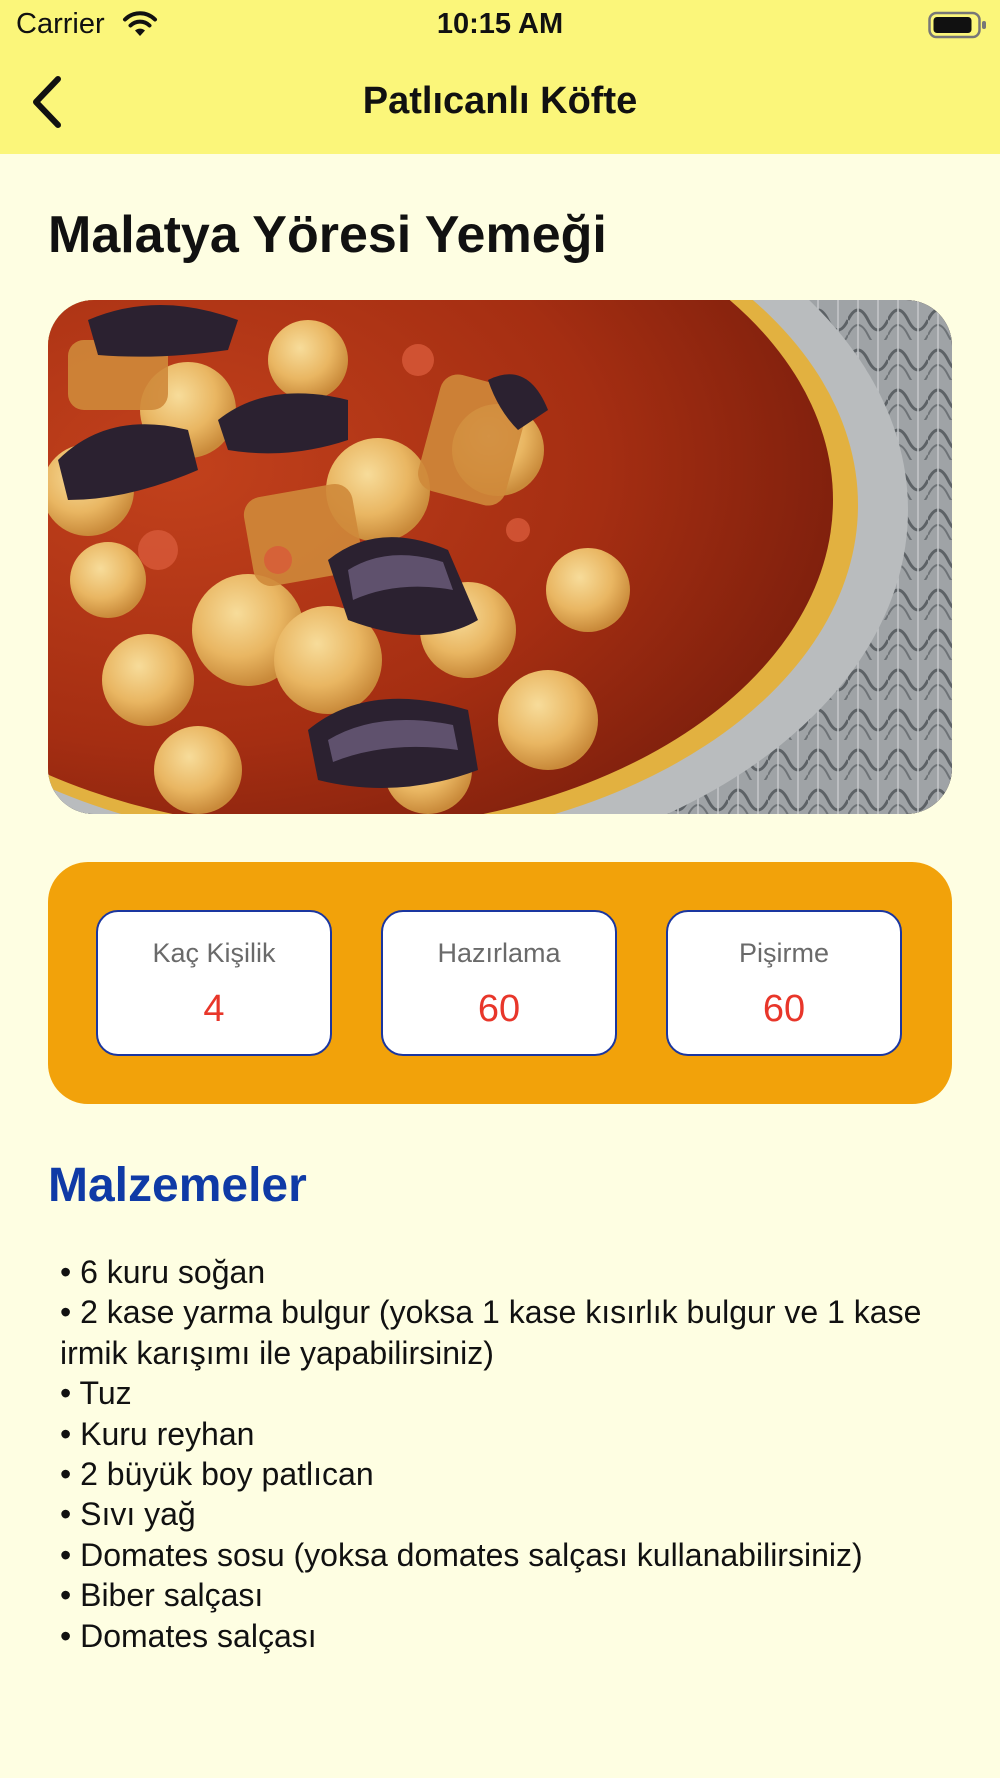 This screenshot has width=1000, height=1778. Describe the element at coordinates (783, 953) in the screenshot. I see `cook-time-label: Pişirme` at that location.